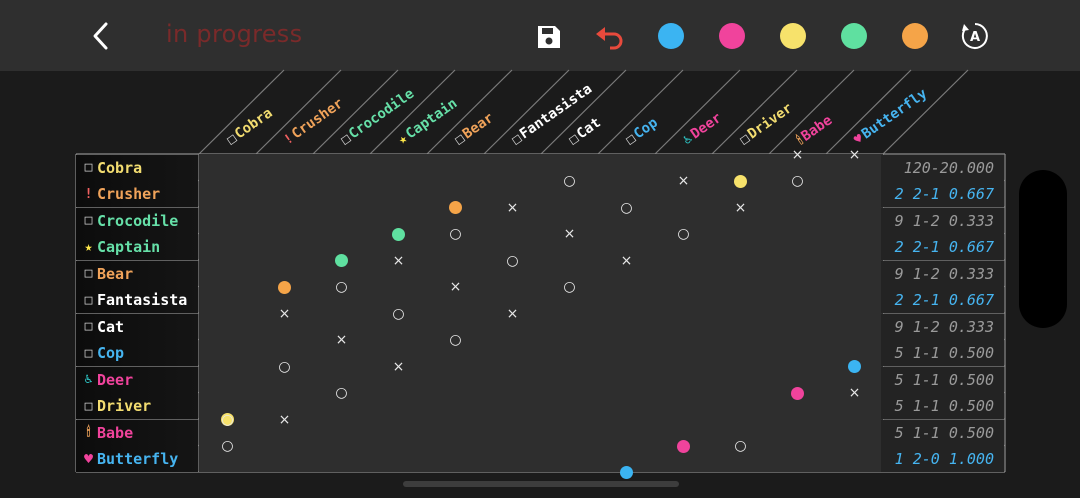 This screenshot has width=1080, height=498. Describe the element at coordinates (137, 353) in the screenshot. I see `row-label-cop: □ Cop` at that location.